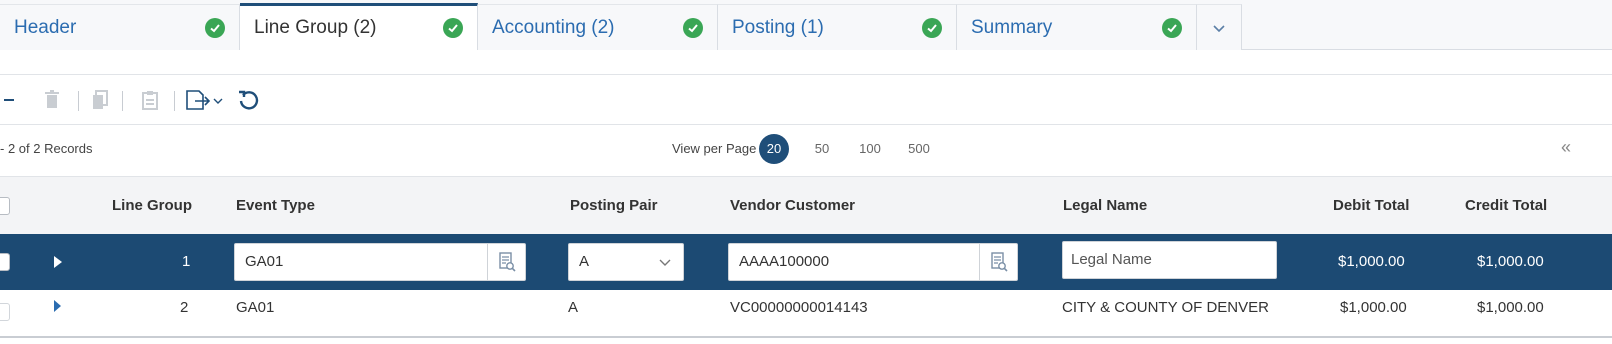 The width and height of the screenshot is (1612, 344). Describe the element at coordinates (52, 100) in the screenshot. I see `delete-icon` at that location.